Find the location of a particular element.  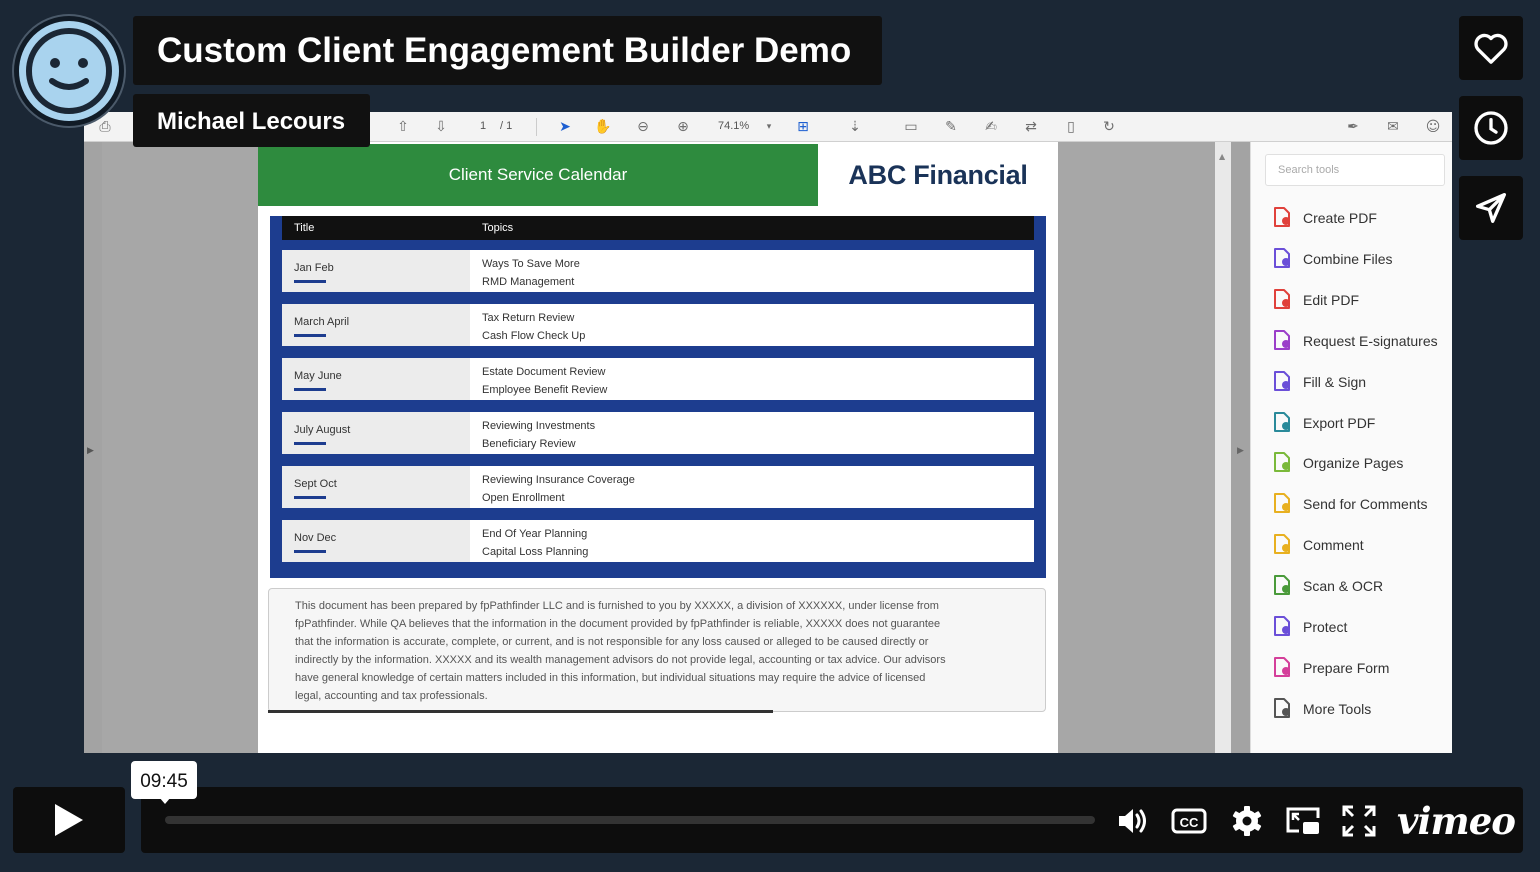

row-period: Jan Feb is located at coordinates (376, 271).